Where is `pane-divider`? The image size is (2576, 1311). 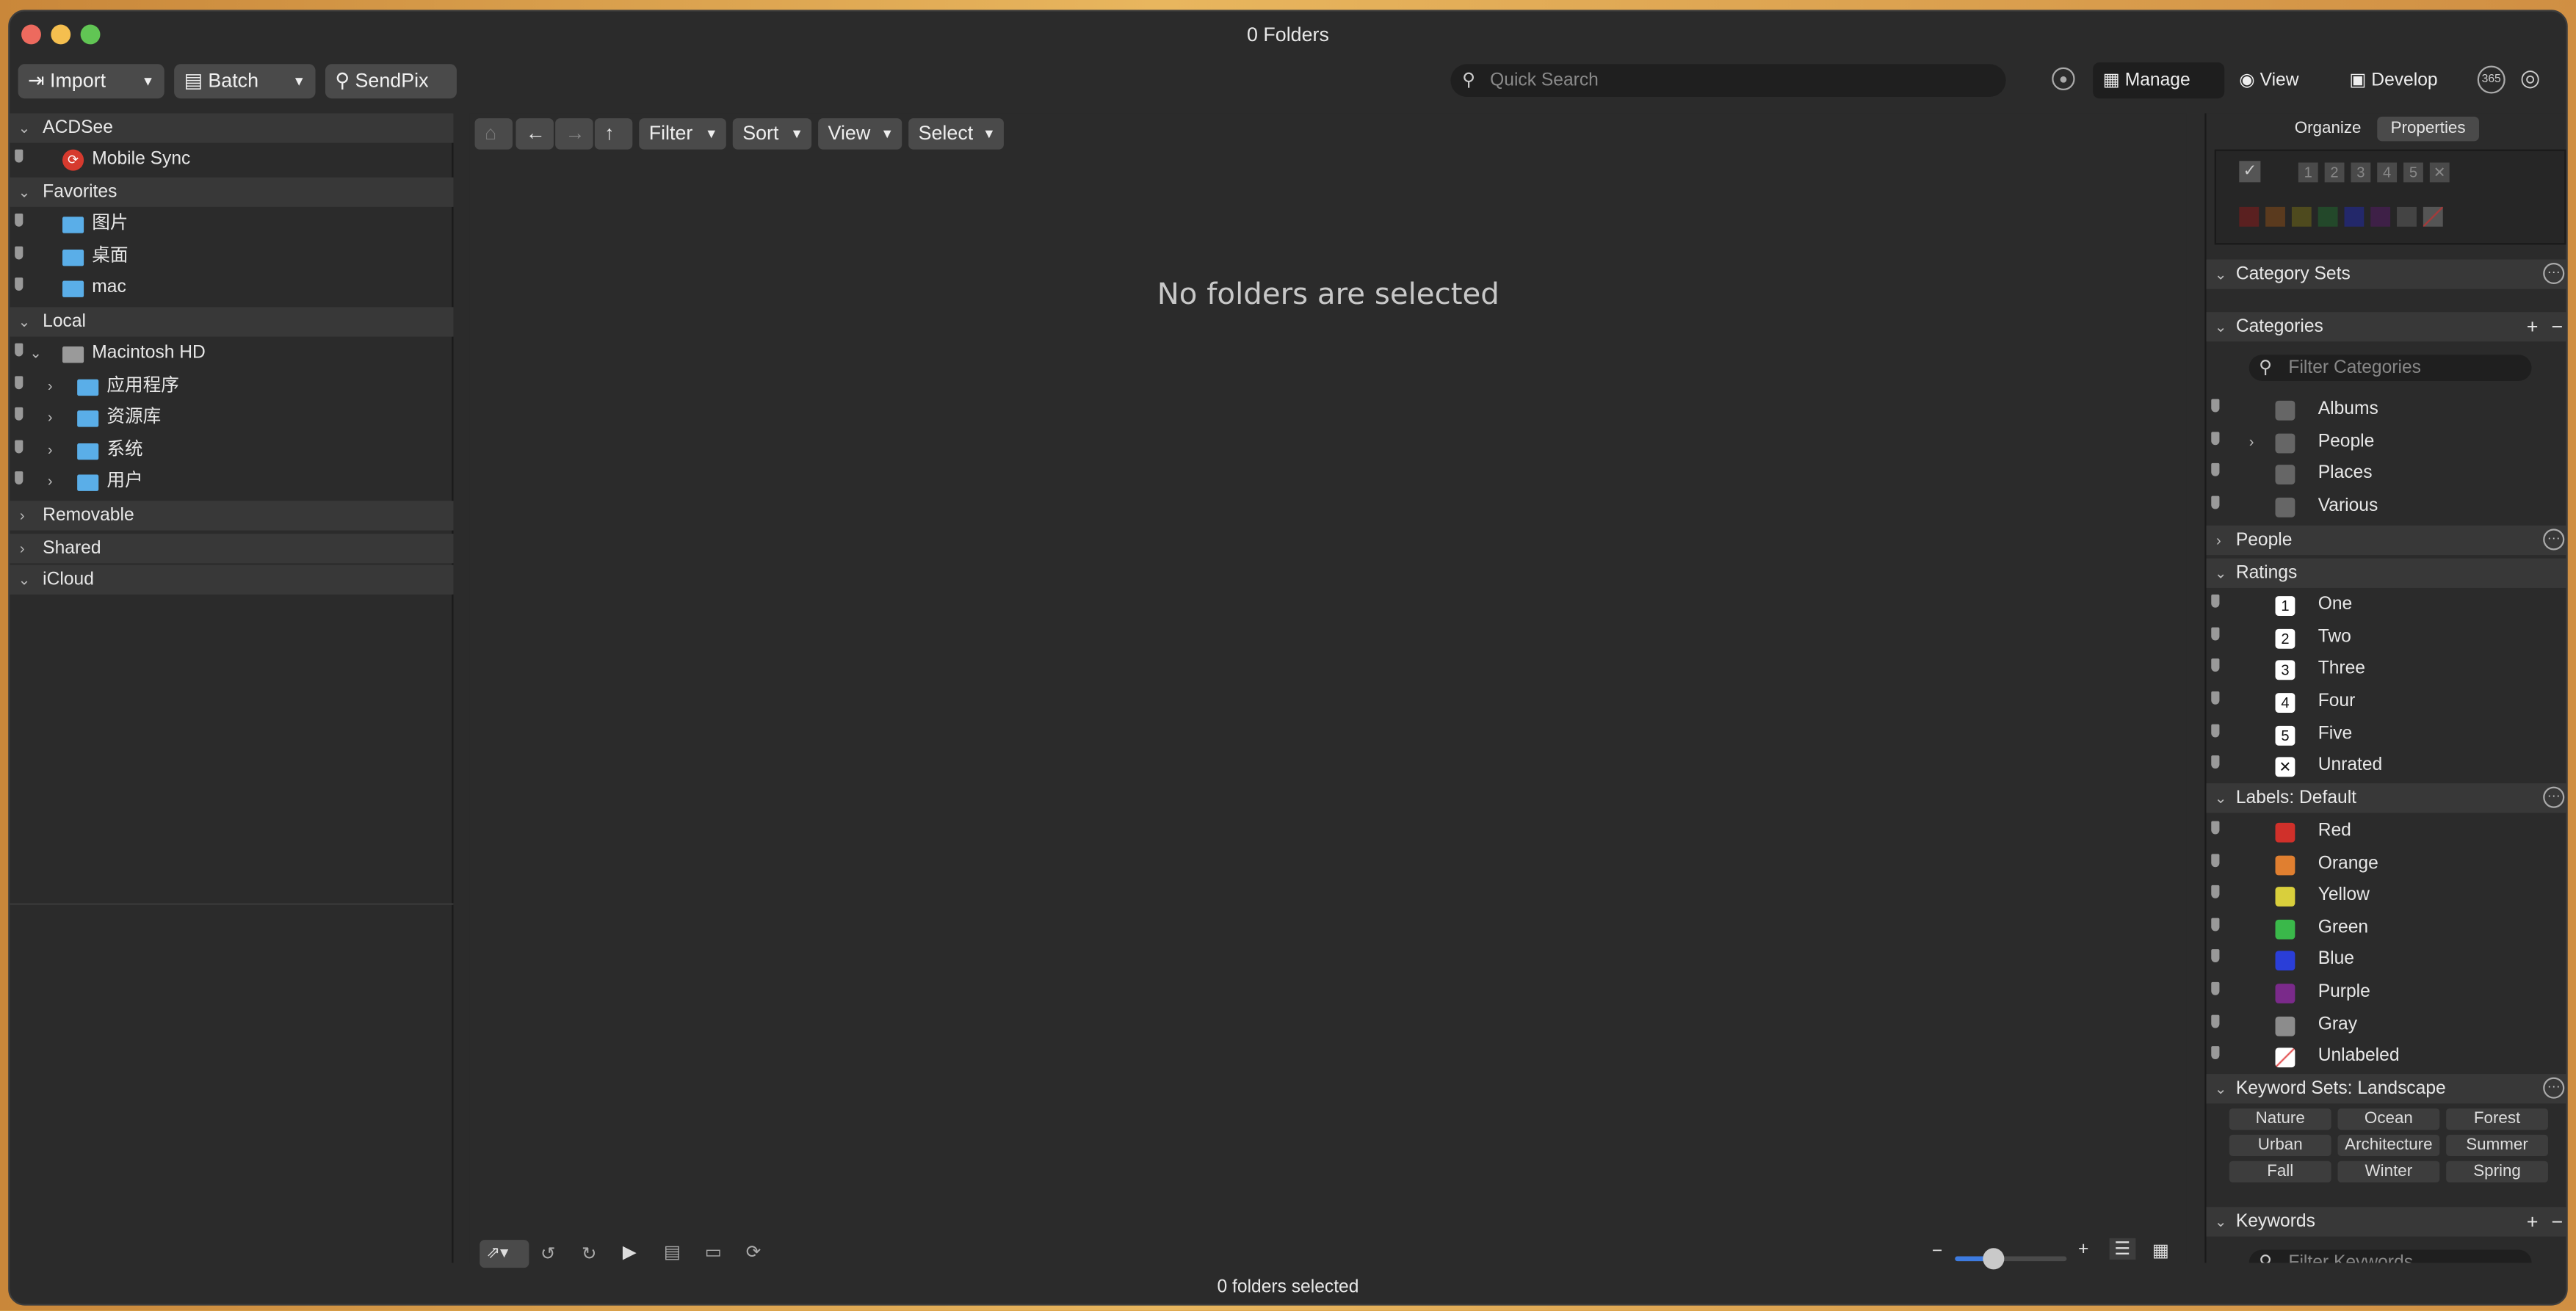
pane-divider is located at coordinates (232, 904).